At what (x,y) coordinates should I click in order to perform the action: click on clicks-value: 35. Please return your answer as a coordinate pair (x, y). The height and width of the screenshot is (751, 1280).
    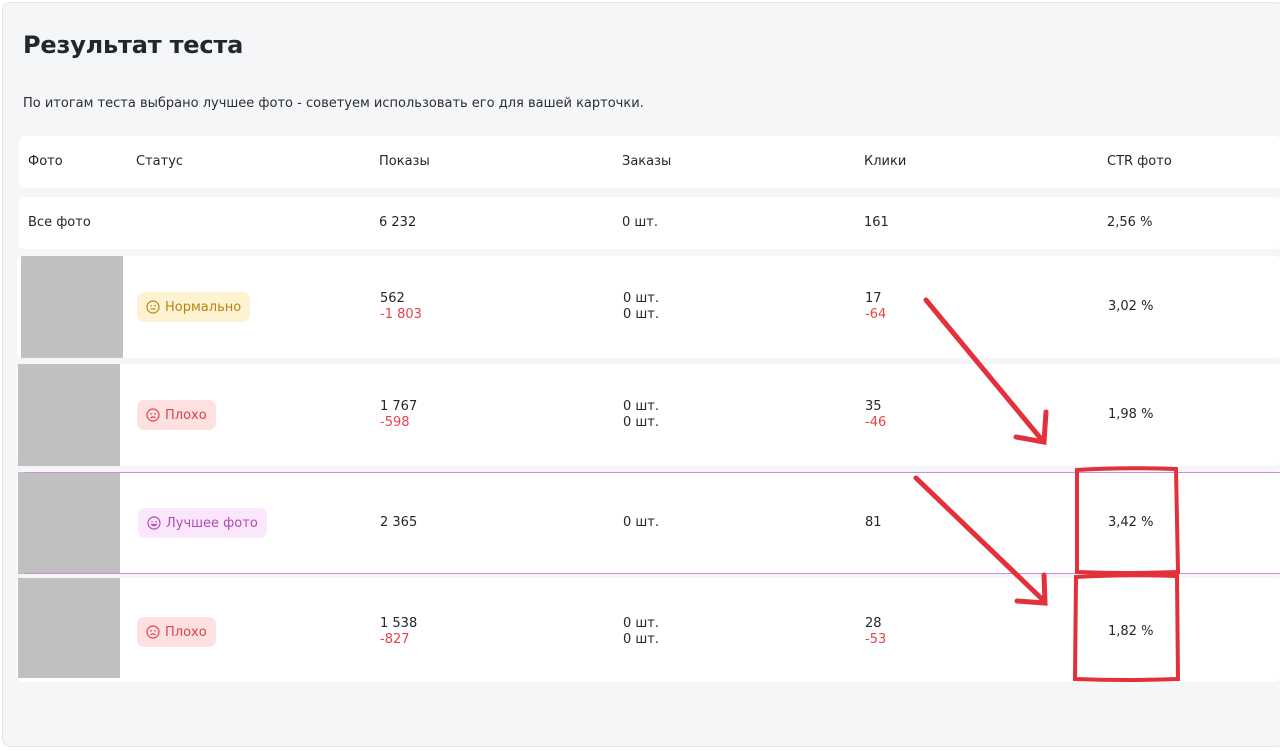
    Looking at the image, I should click on (873, 406).